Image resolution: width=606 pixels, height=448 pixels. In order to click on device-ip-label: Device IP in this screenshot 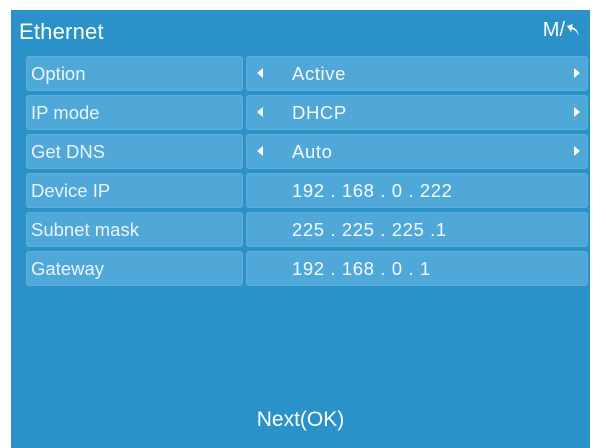, I will do `click(71, 190)`.